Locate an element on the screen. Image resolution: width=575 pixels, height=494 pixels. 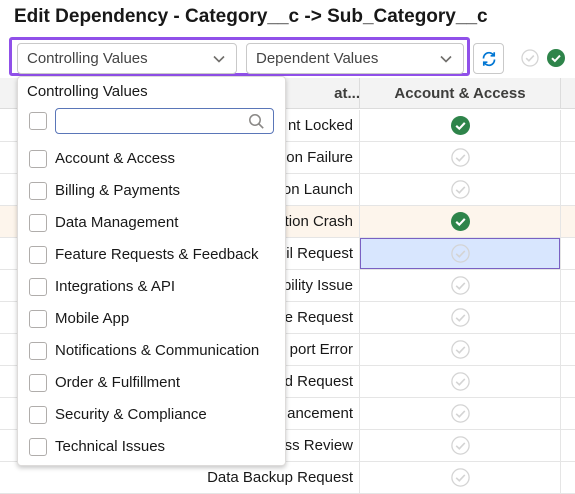
dependent-values-combobox: Dependent Values is located at coordinates (355, 58).